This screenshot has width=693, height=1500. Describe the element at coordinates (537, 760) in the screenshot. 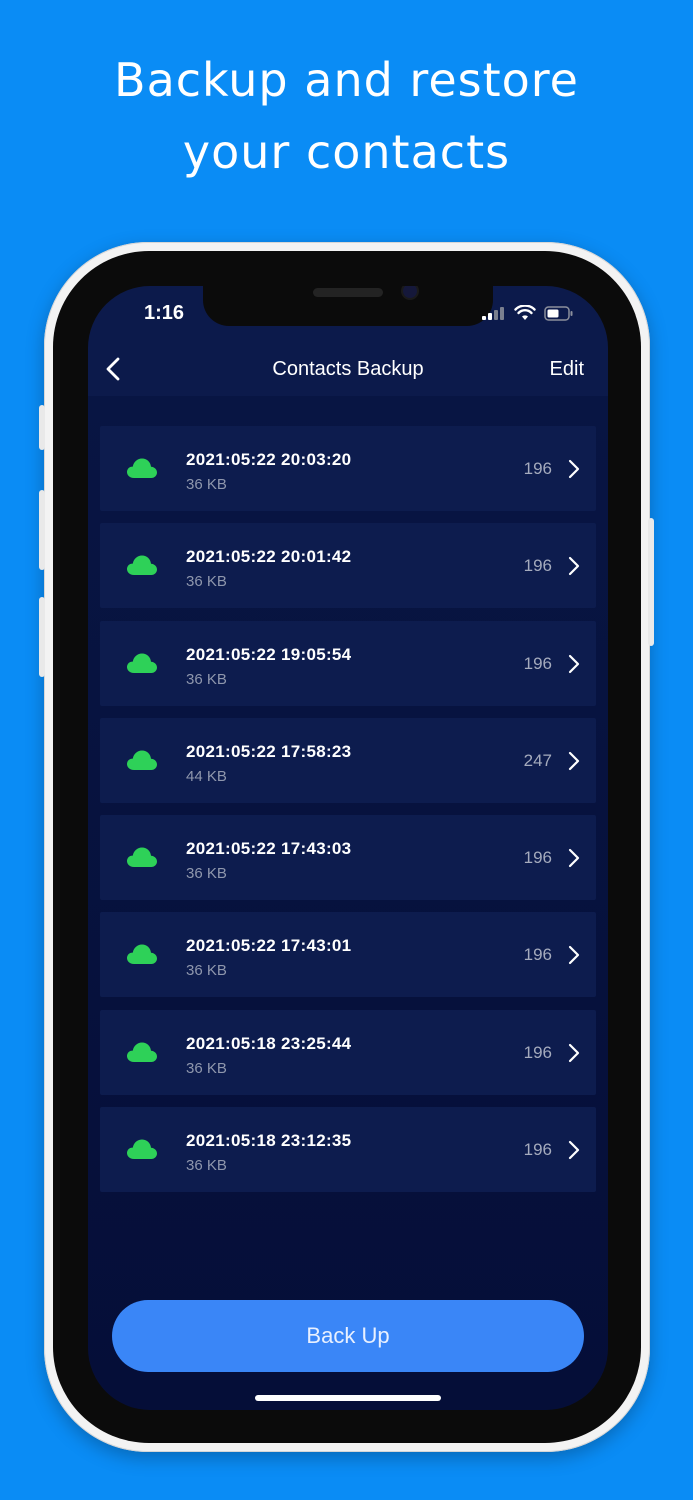

I see `contact-count: 247` at that location.